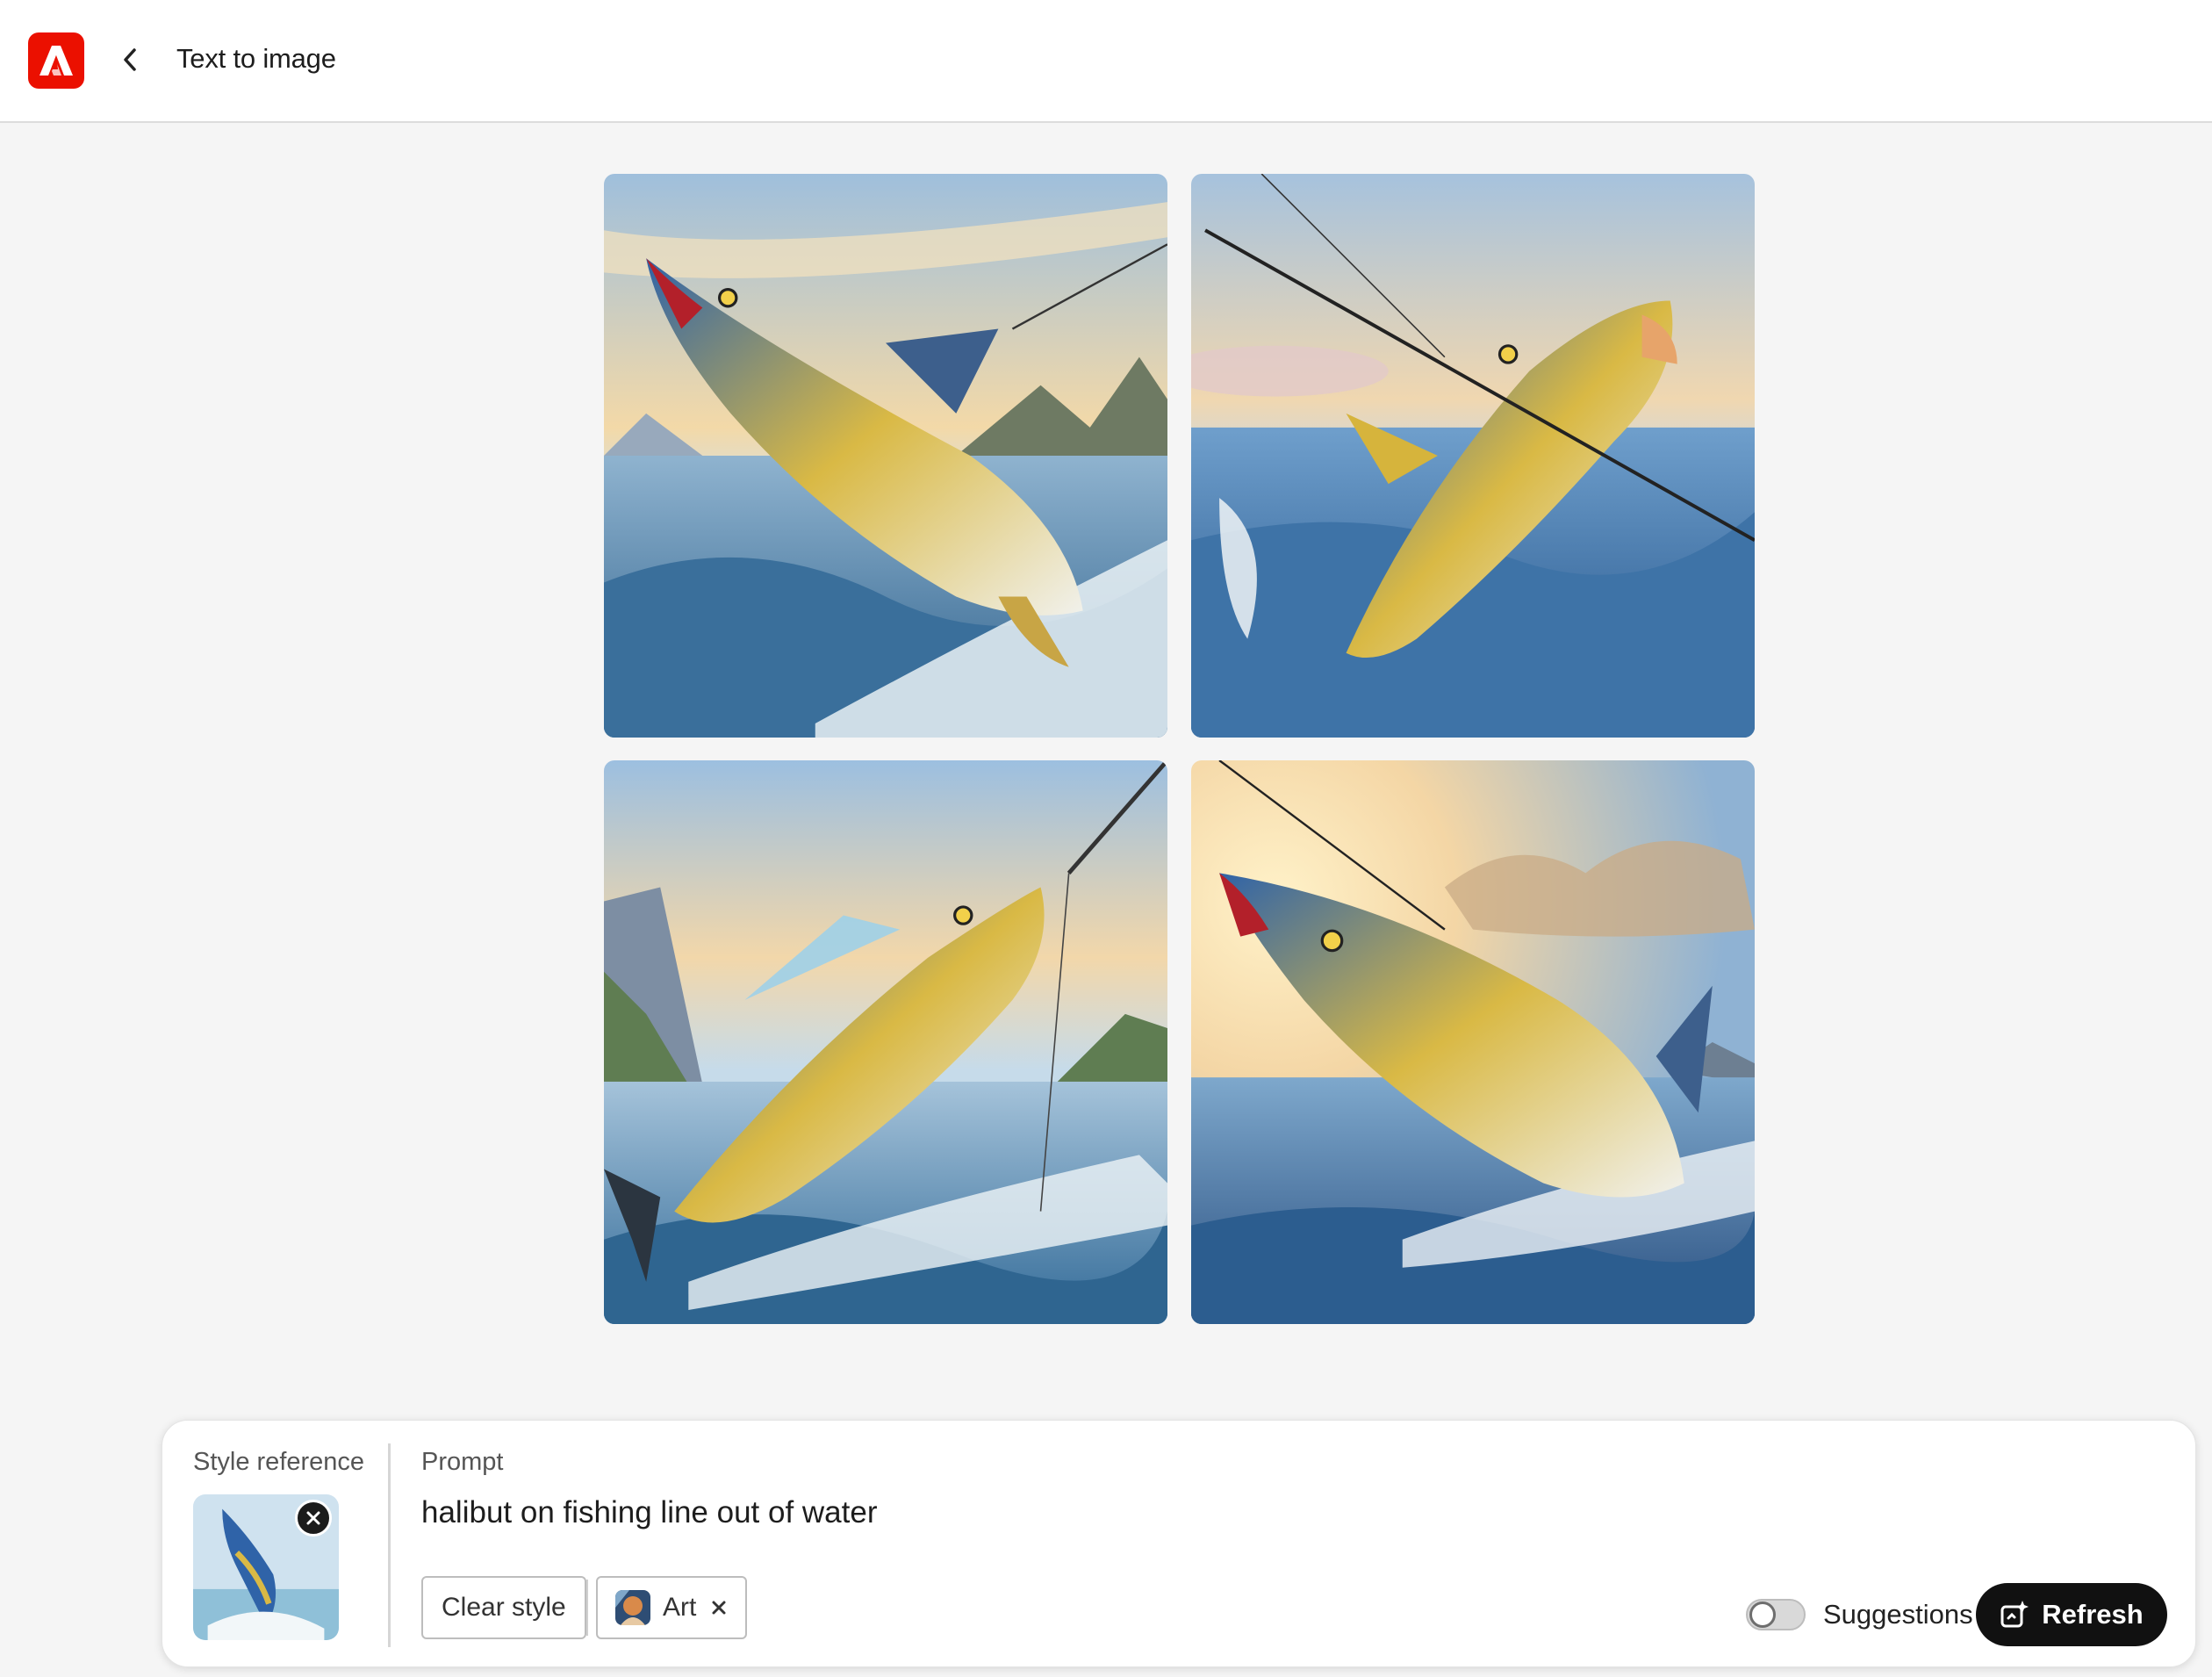 The height and width of the screenshot is (1677, 2212). Describe the element at coordinates (649, 1512) in the screenshot. I see `prompt-input: halibut on fishing line out of water` at that location.